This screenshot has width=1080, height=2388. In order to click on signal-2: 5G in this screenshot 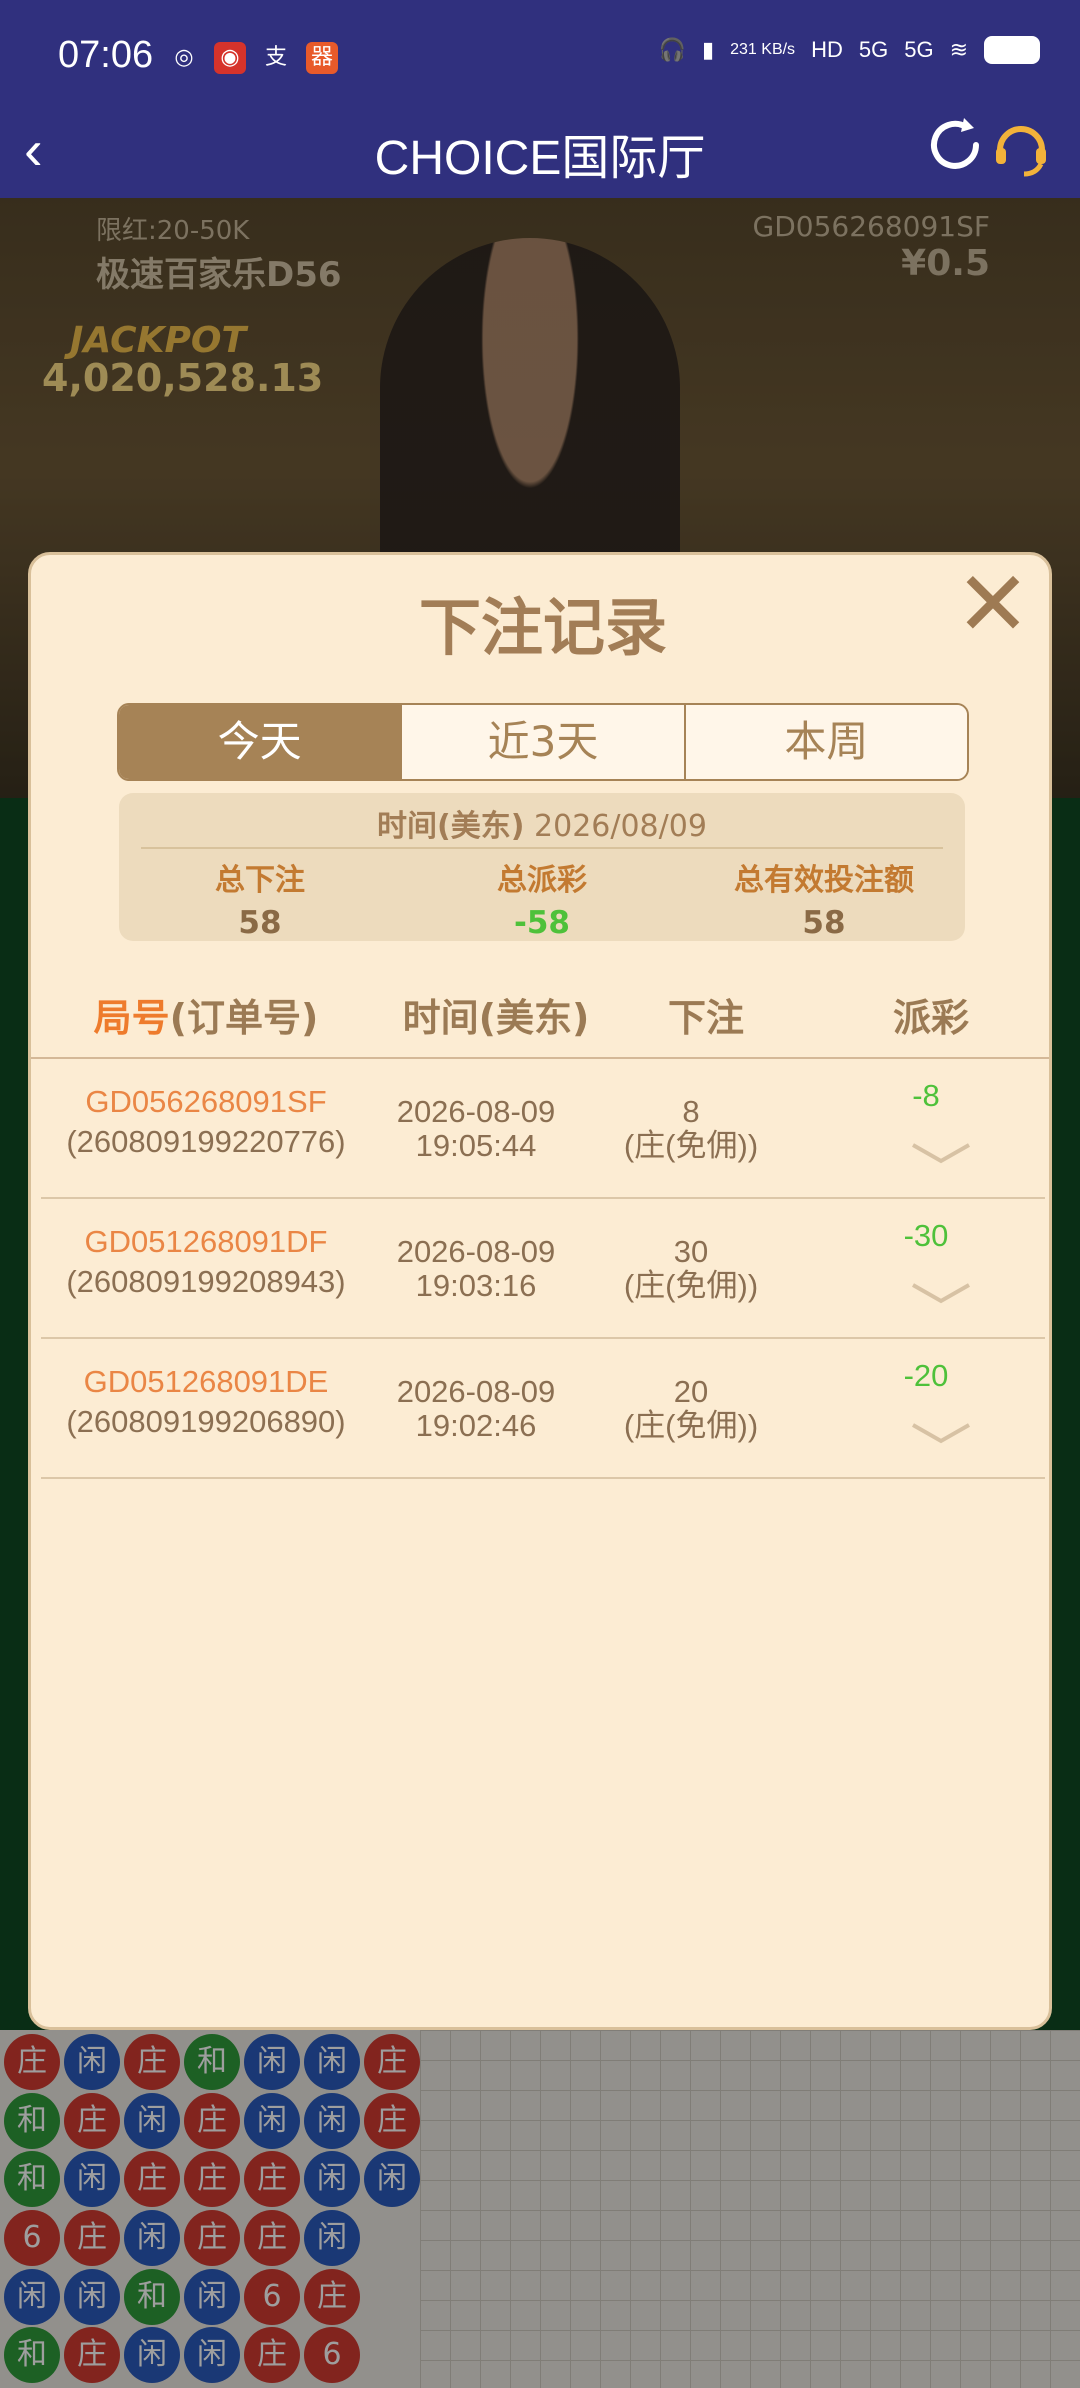, I will do `click(919, 49)`.